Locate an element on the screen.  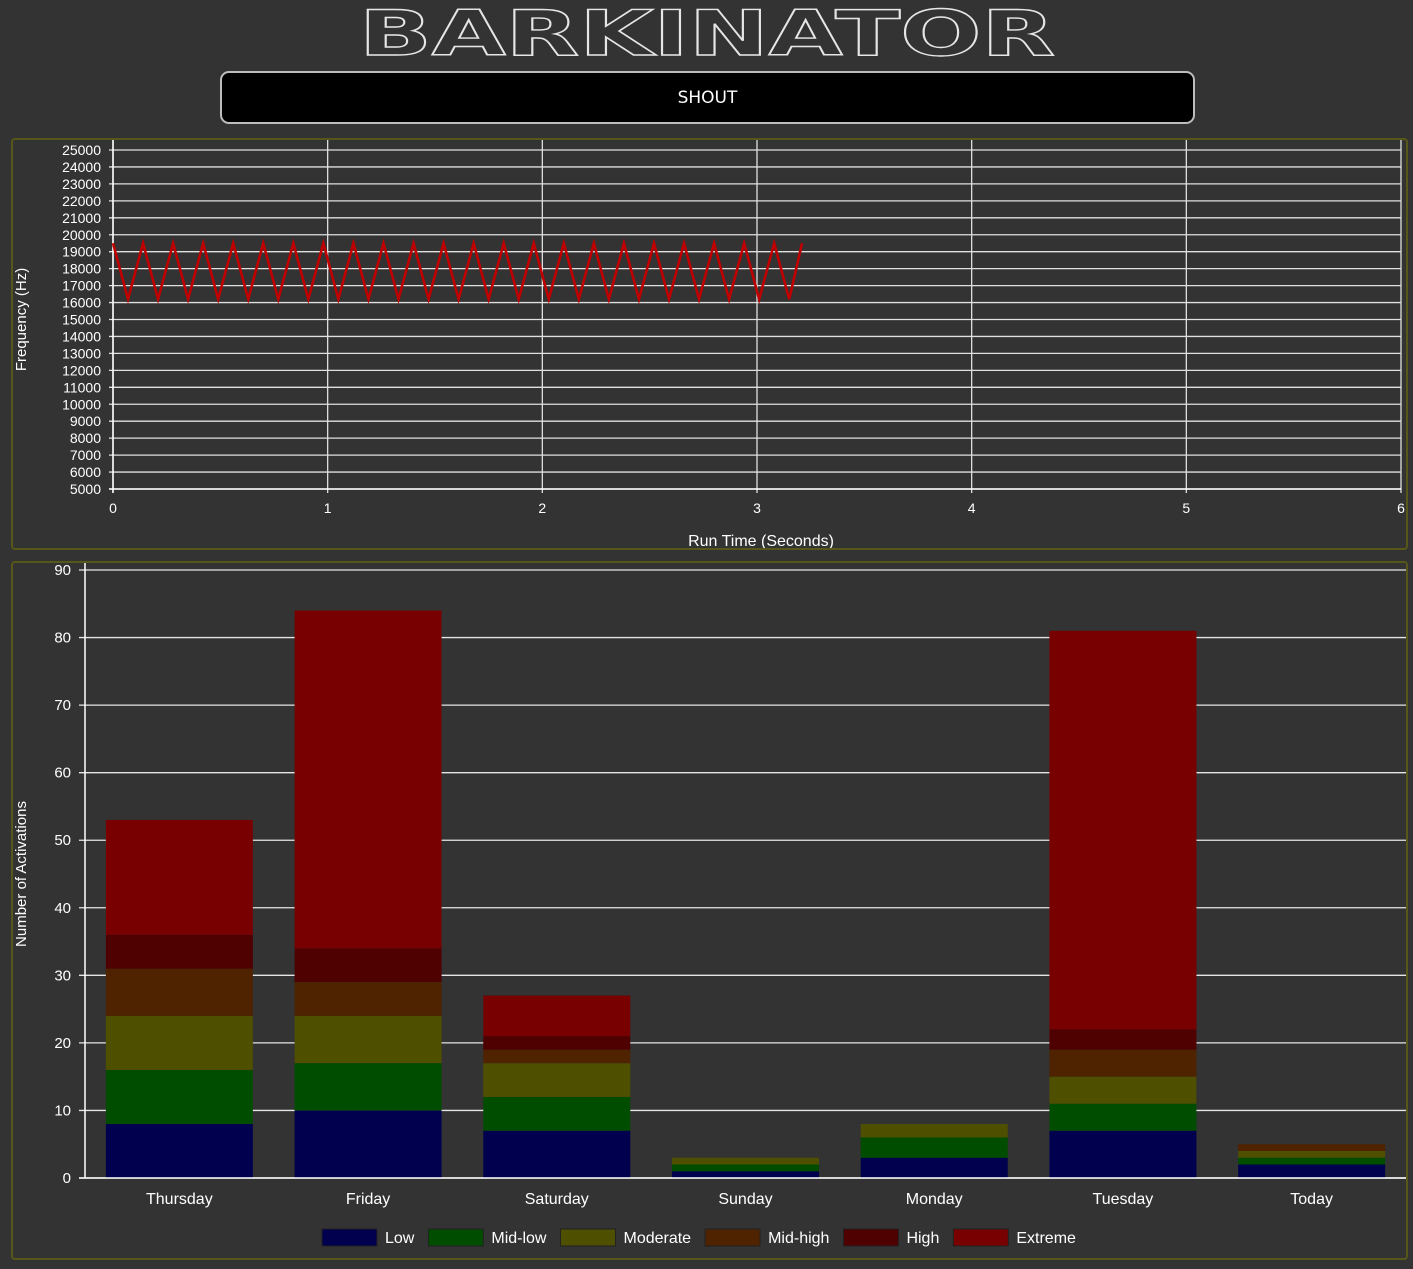
freq-x-tick-label: 5 is located at coordinates (1186, 508).